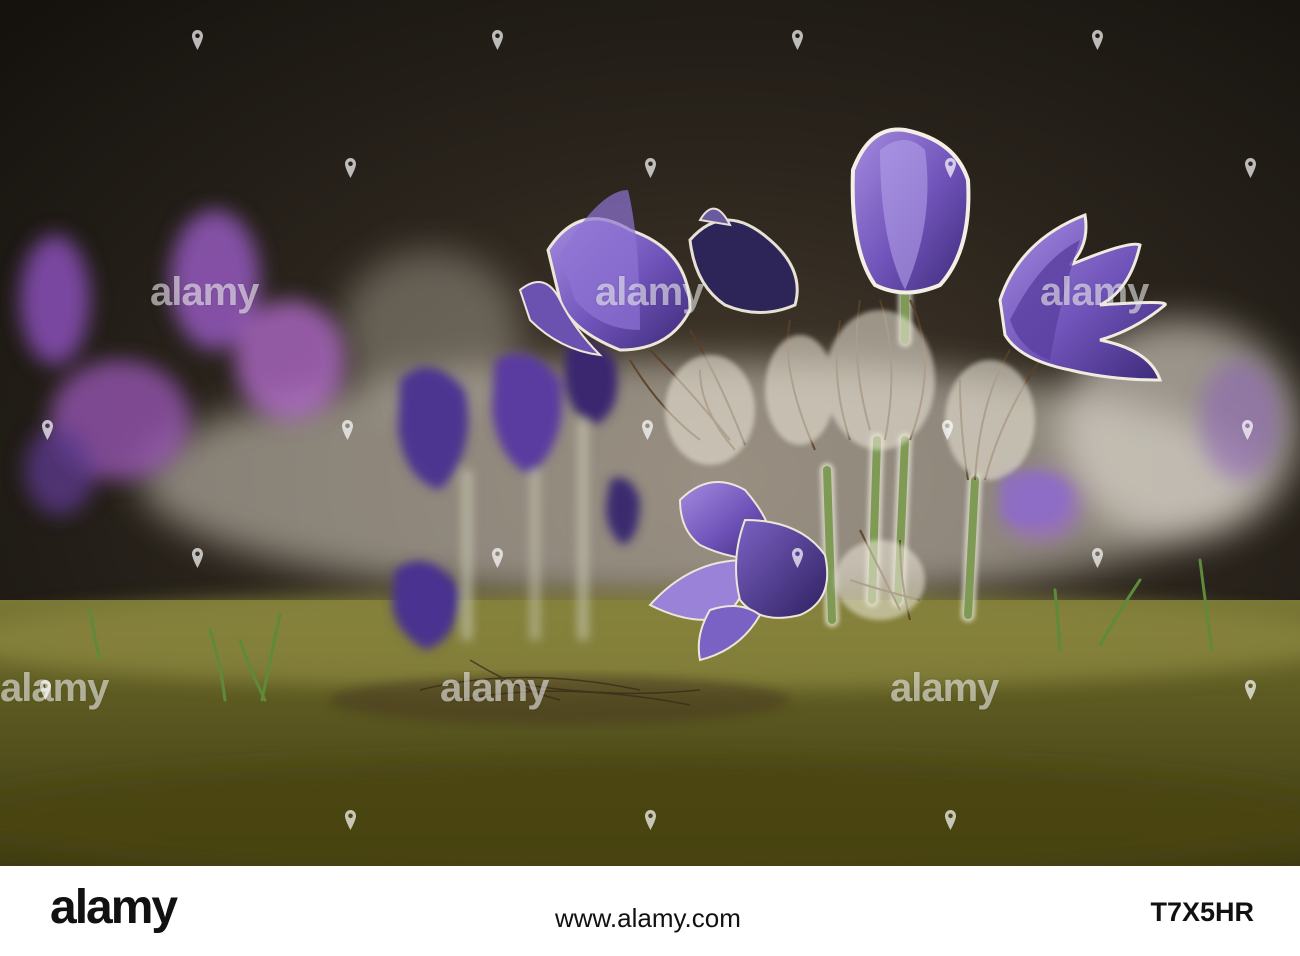 The image size is (1300, 956). What do you see at coordinates (648, 918) in the screenshot?
I see `footer-url: www.alamy.com` at bounding box center [648, 918].